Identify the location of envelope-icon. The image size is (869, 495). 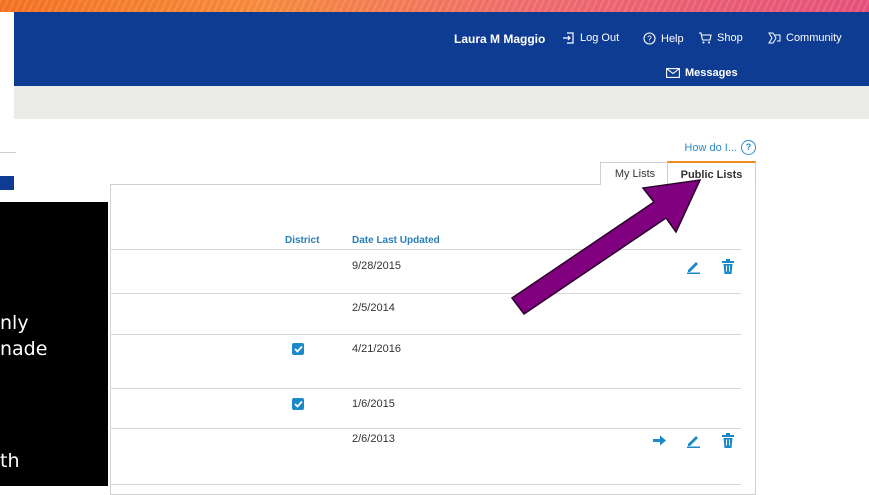
(673, 73).